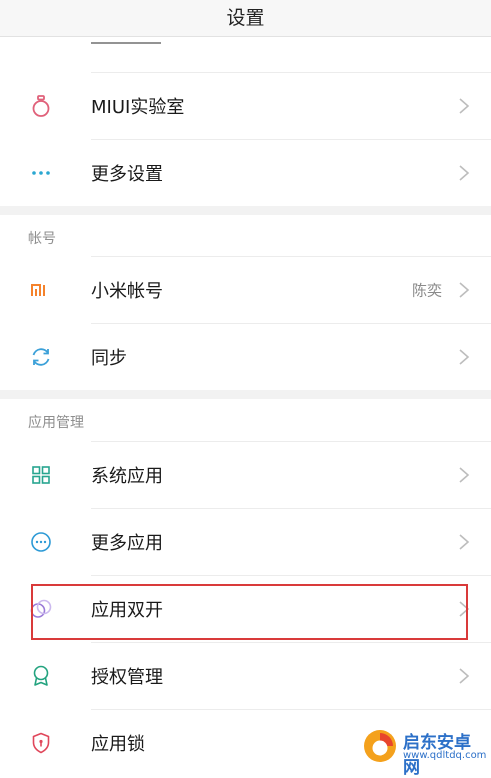 The height and width of the screenshot is (778, 491). I want to click on partial-row-icon, so click(41, 40).